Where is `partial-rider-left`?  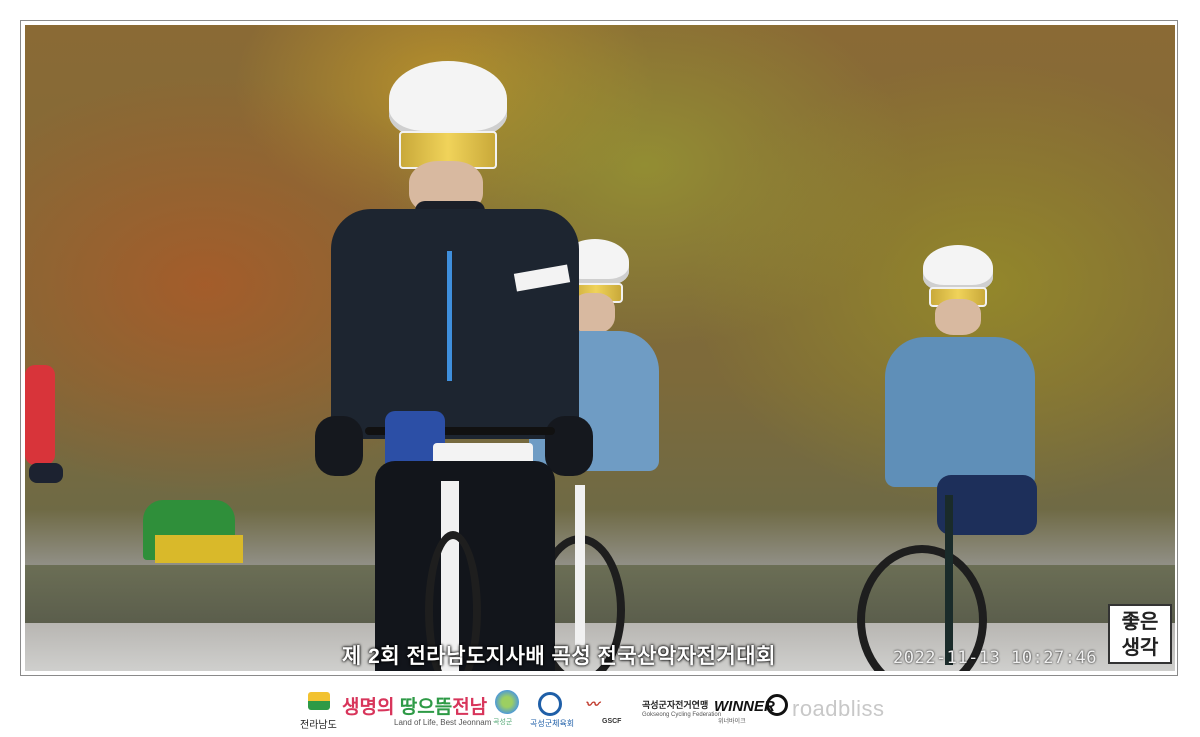 partial-rider-left is located at coordinates (45, 430).